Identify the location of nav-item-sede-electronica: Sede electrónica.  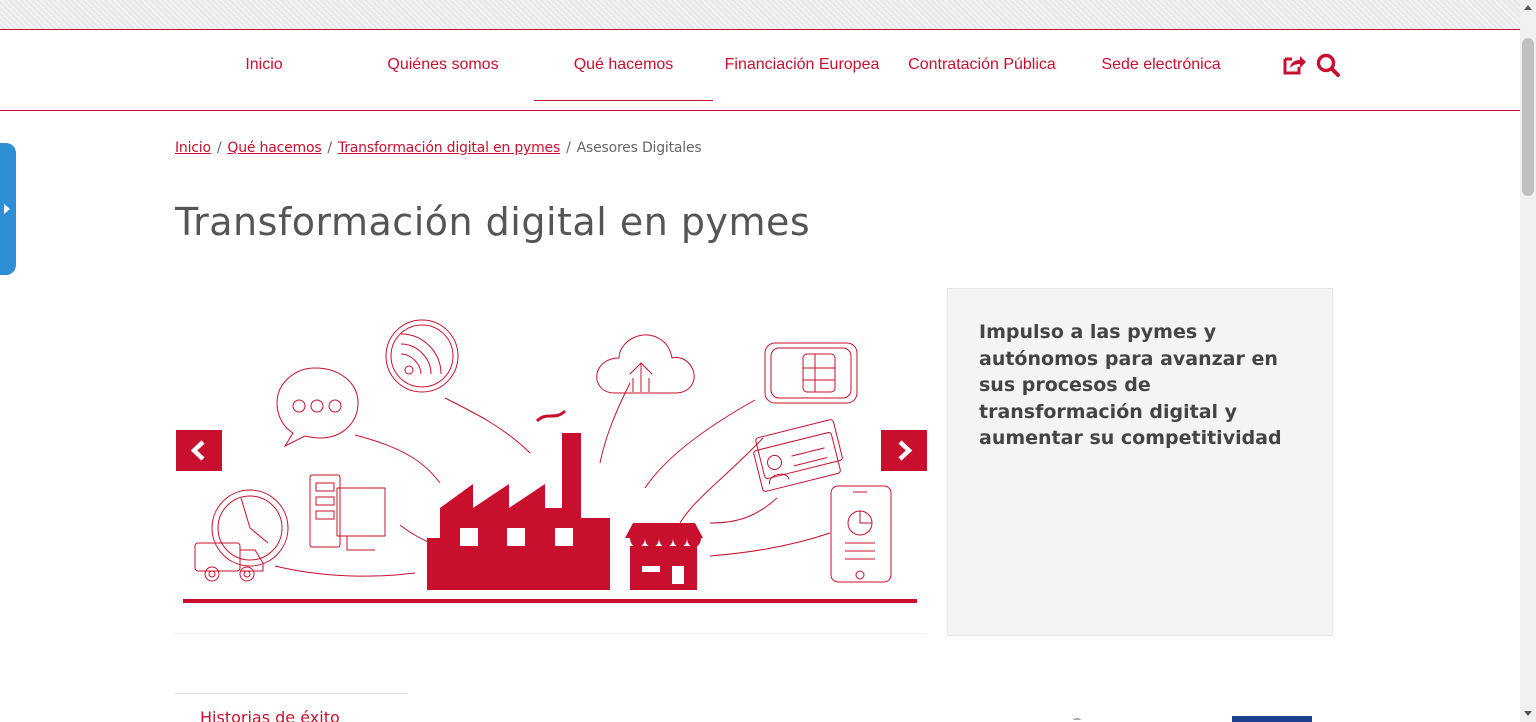
(1161, 66).